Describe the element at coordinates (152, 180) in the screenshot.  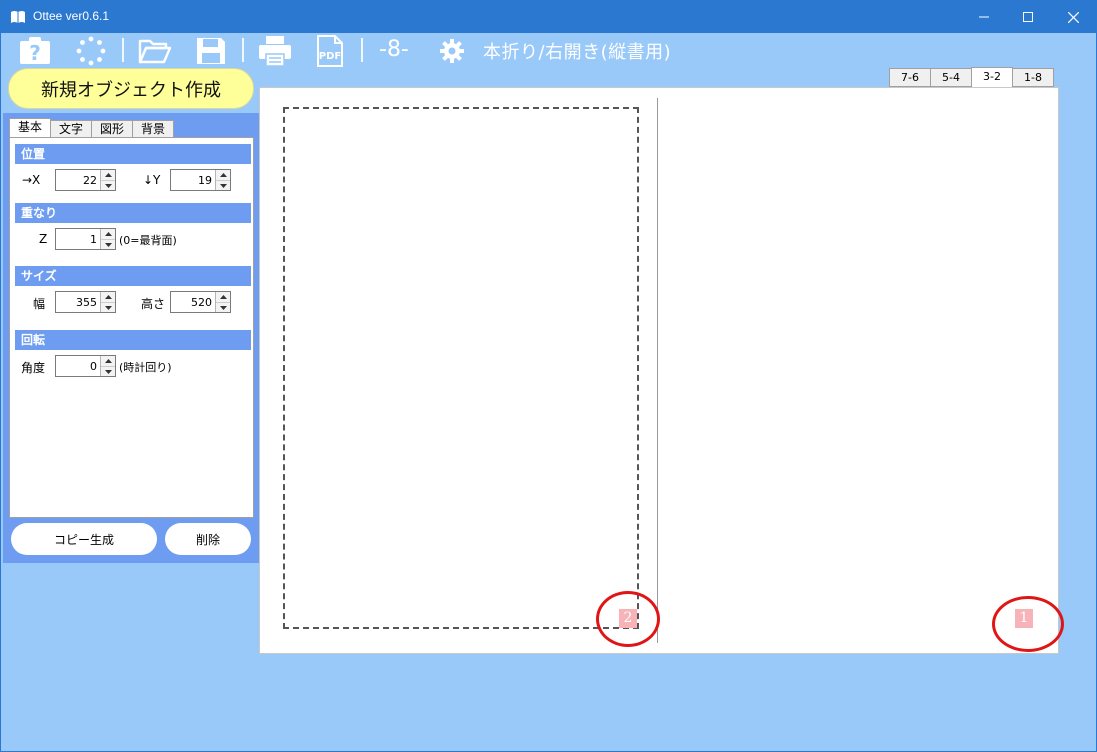
I see `y-label: ↓Y` at that location.